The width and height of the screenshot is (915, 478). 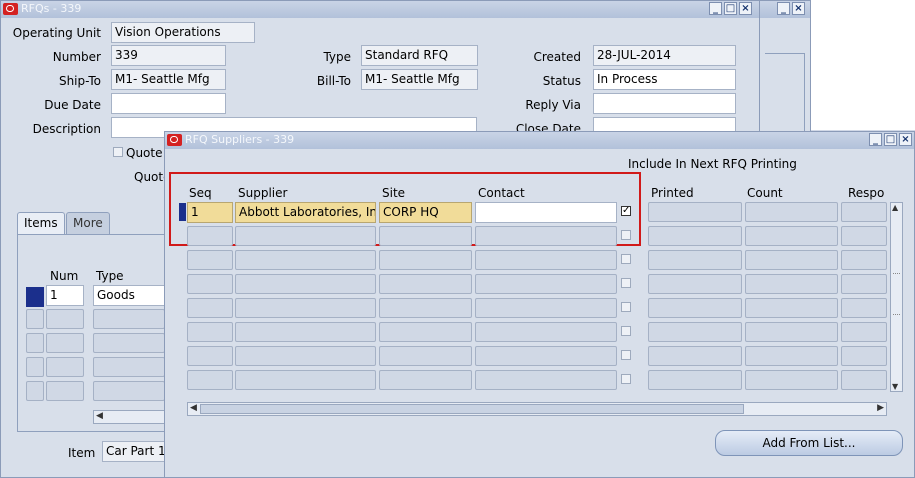 What do you see at coordinates (880, 408) in the screenshot?
I see `scroll-right-icon: ▶` at bounding box center [880, 408].